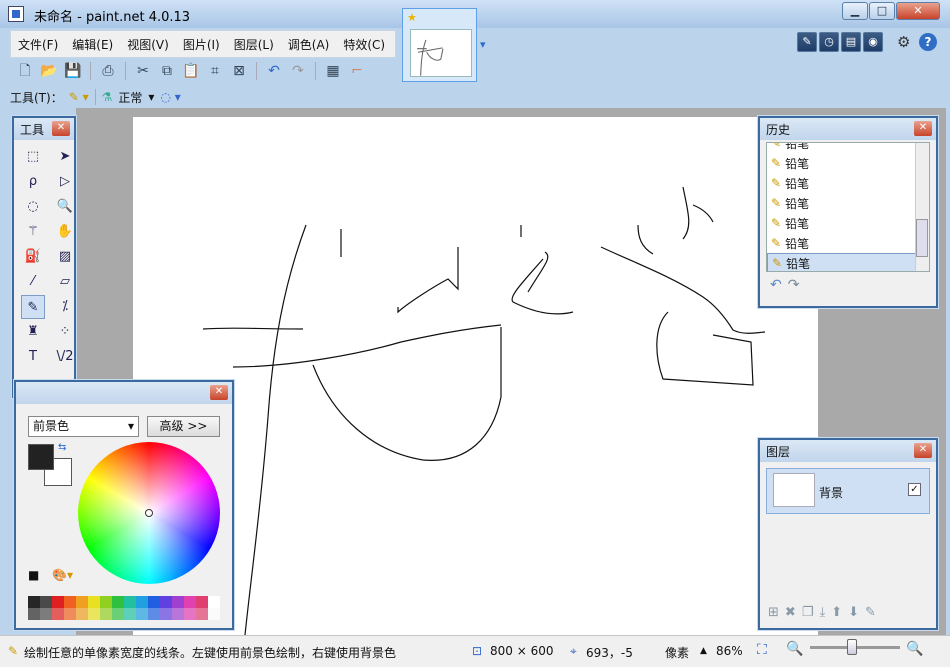 This screenshot has height=667, width=950. What do you see at coordinates (167, 71) in the screenshot?
I see `copy-icon: ⧉` at bounding box center [167, 71].